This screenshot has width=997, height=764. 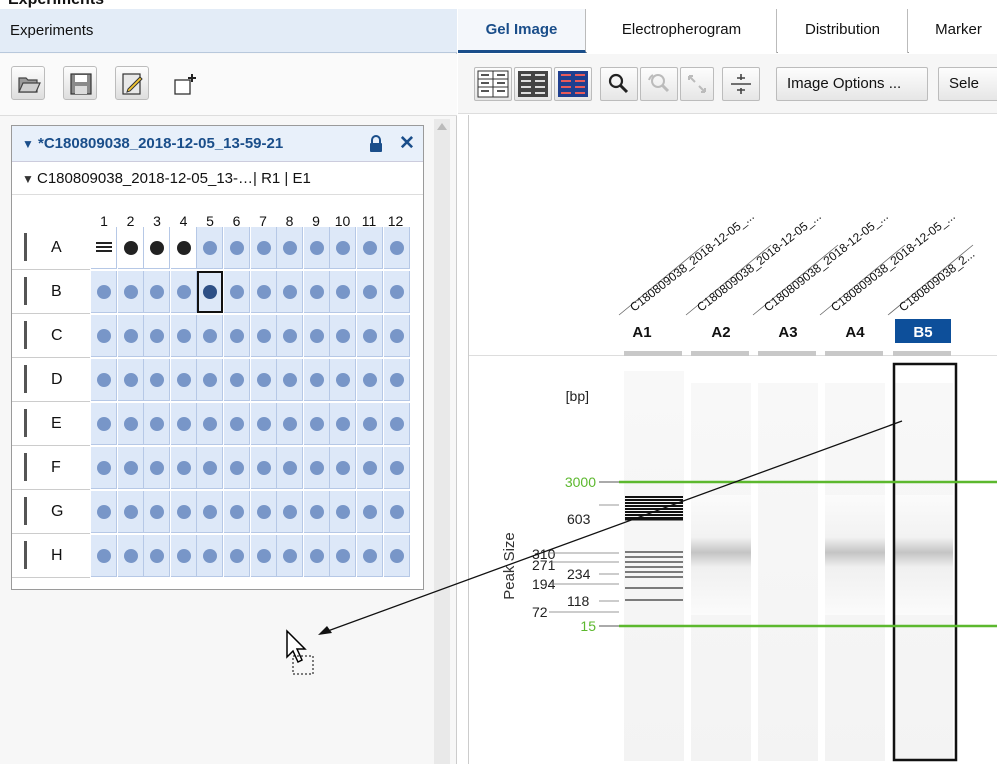 What do you see at coordinates (263, 380) in the screenshot?
I see `well-D7` at bounding box center [263, 380].